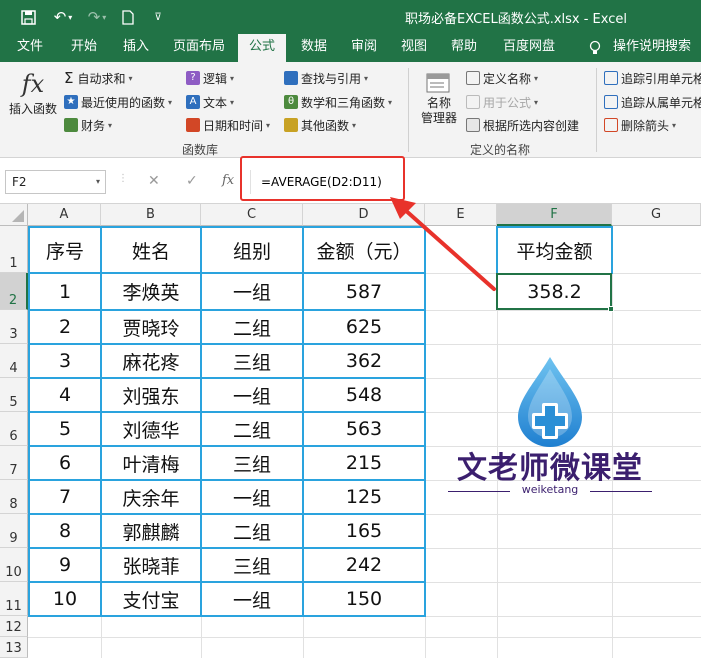  Describe the element at coordinates (14, 647) in the screenshot. I see `row-header-13: 13` at that location.